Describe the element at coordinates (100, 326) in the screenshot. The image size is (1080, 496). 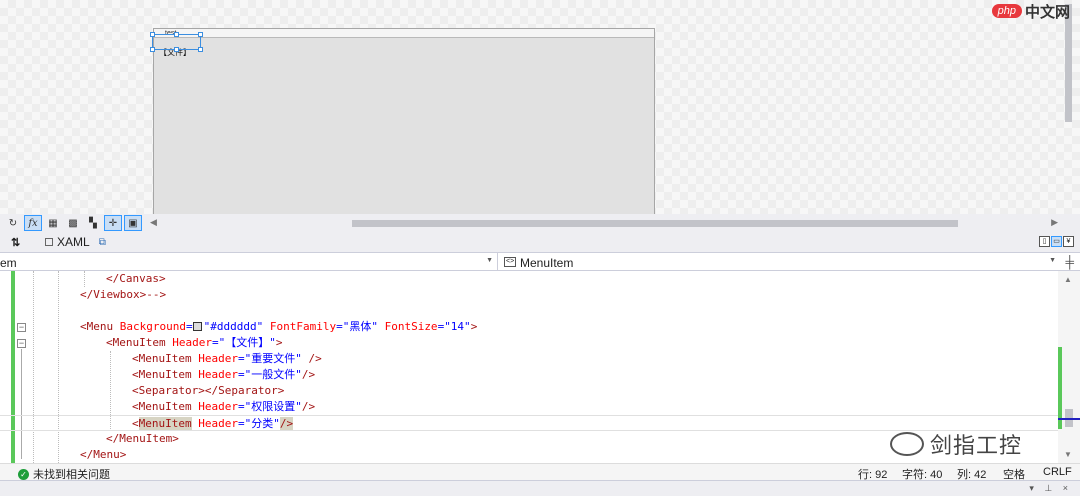
I see `code-token: <Menu` at that location.